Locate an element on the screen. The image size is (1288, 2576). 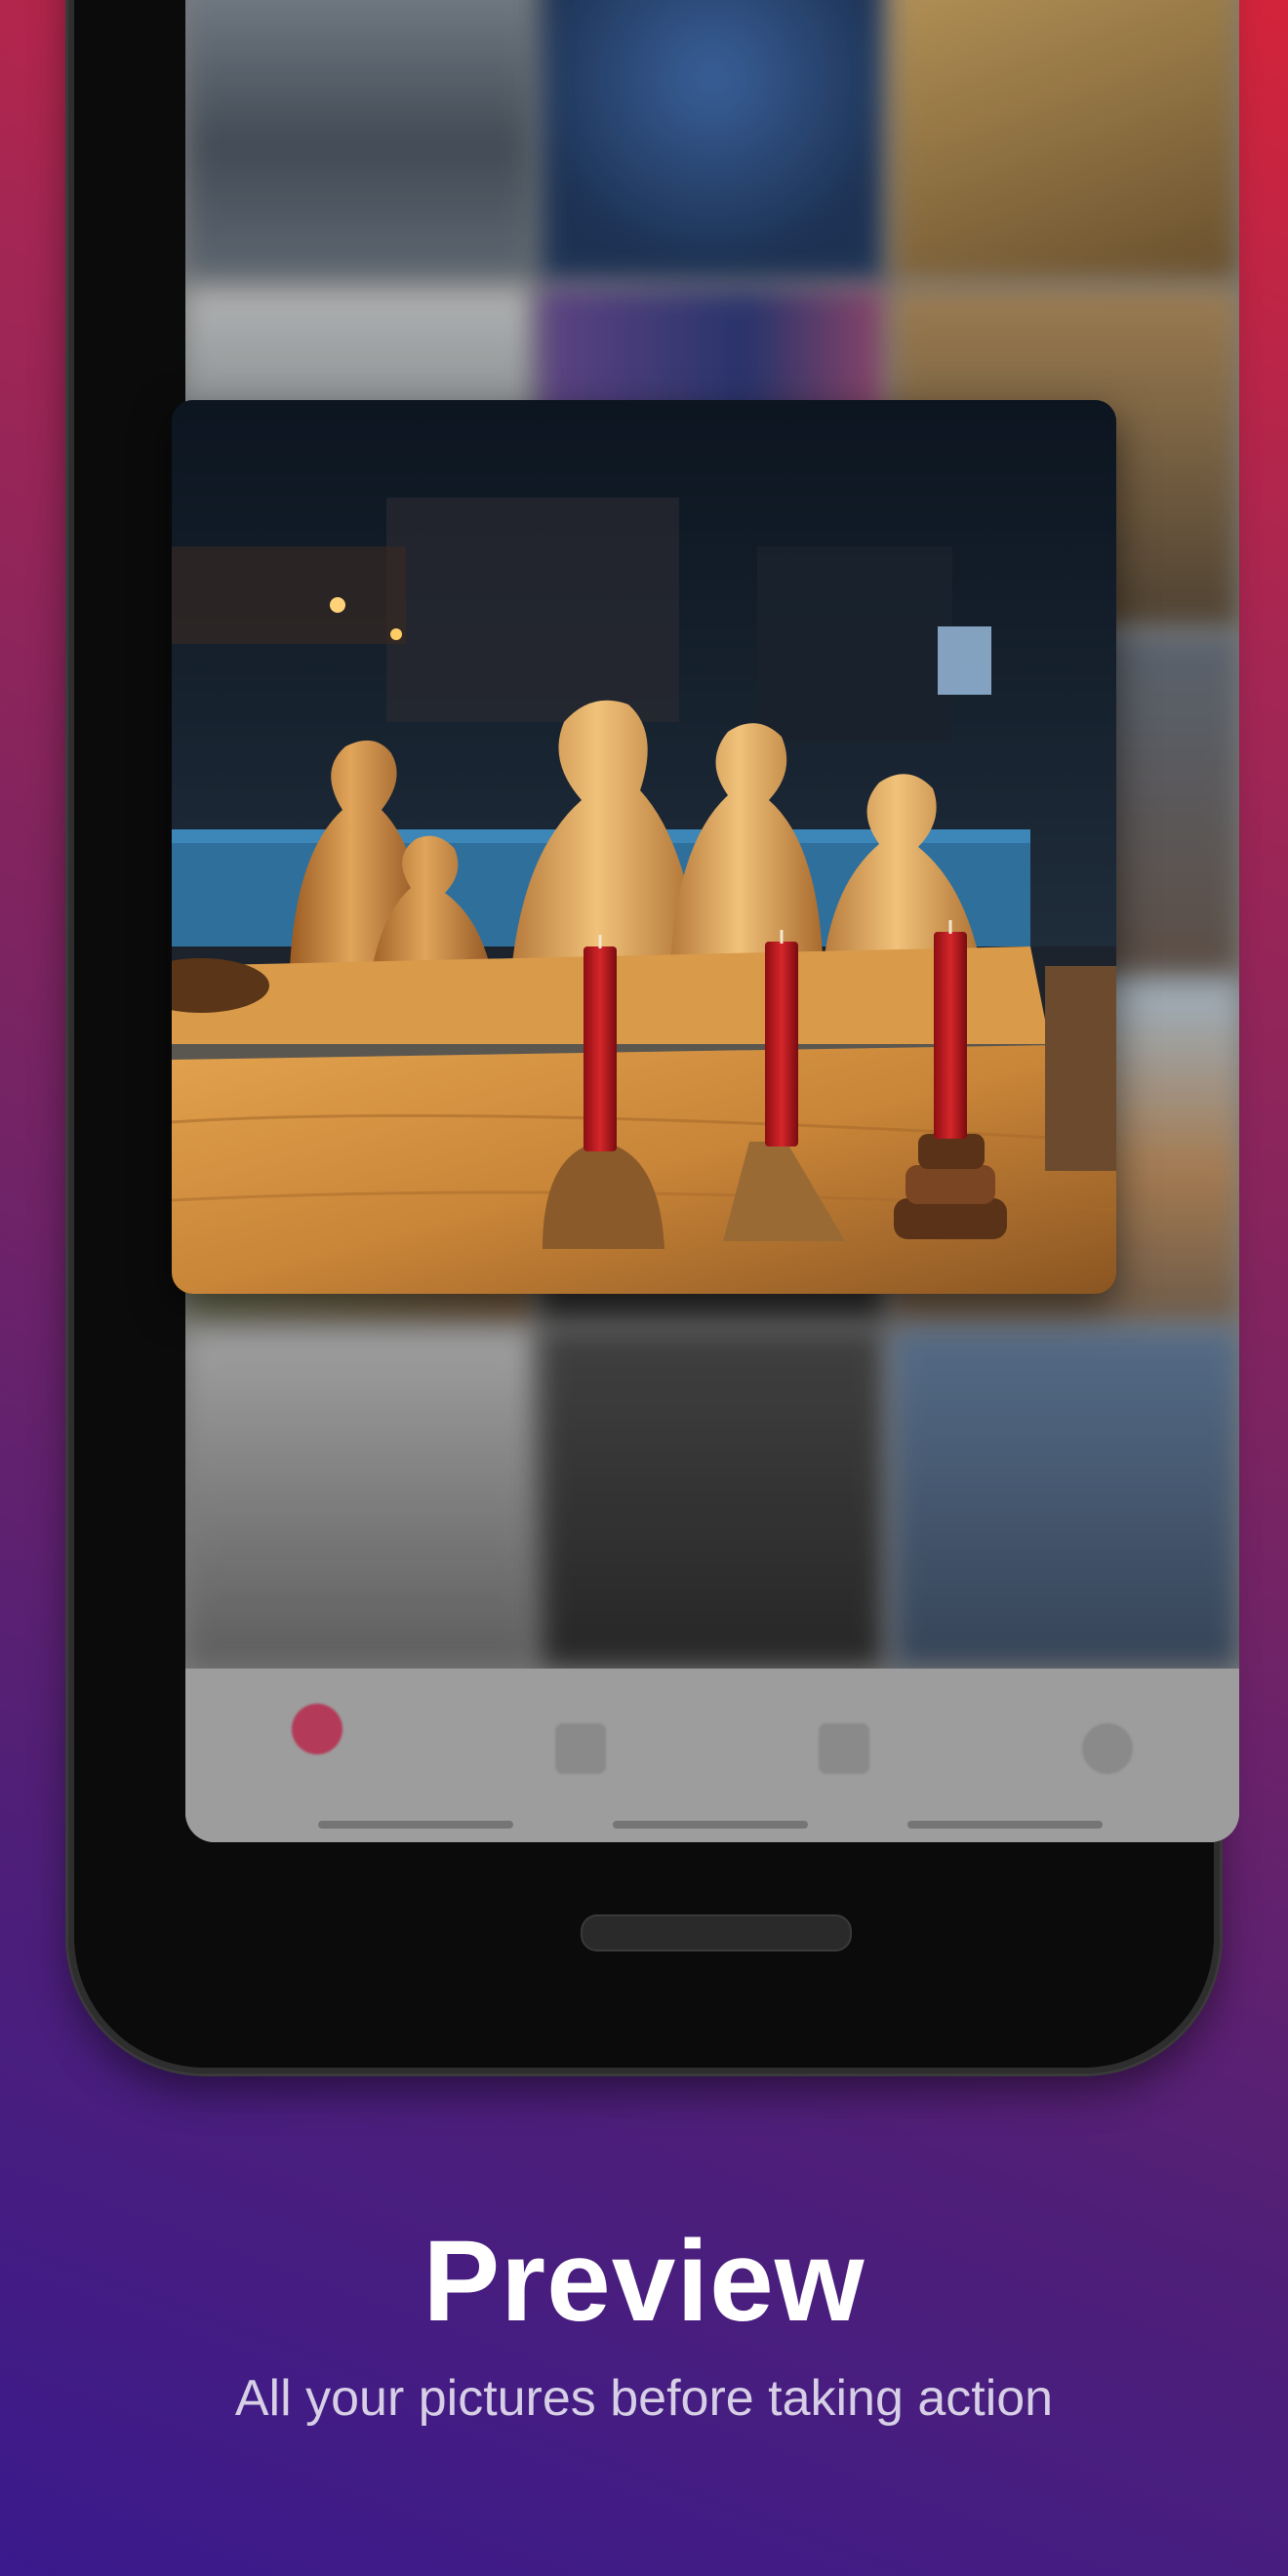
profile-icon is located at coordinates (1107, 1748).